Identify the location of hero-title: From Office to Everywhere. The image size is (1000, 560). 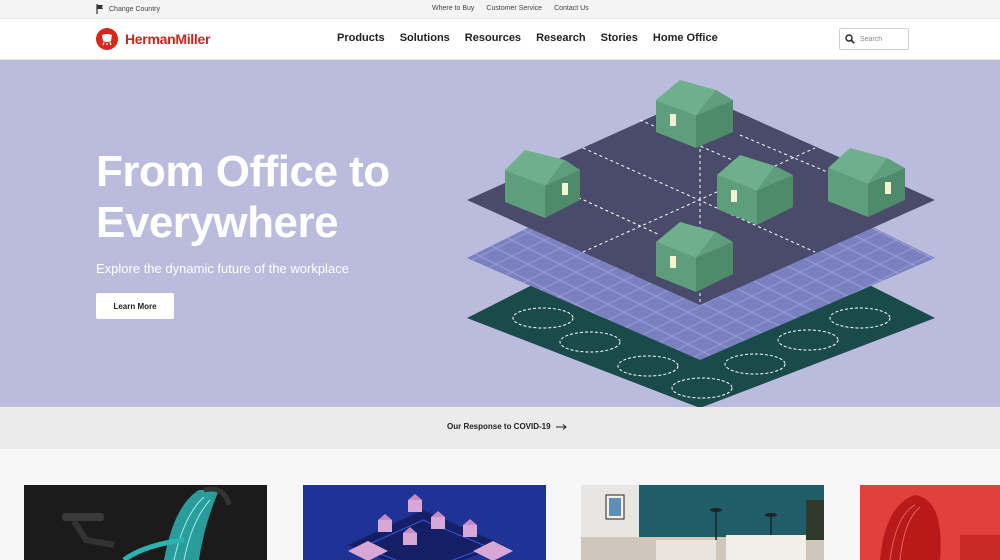
(243, 197).